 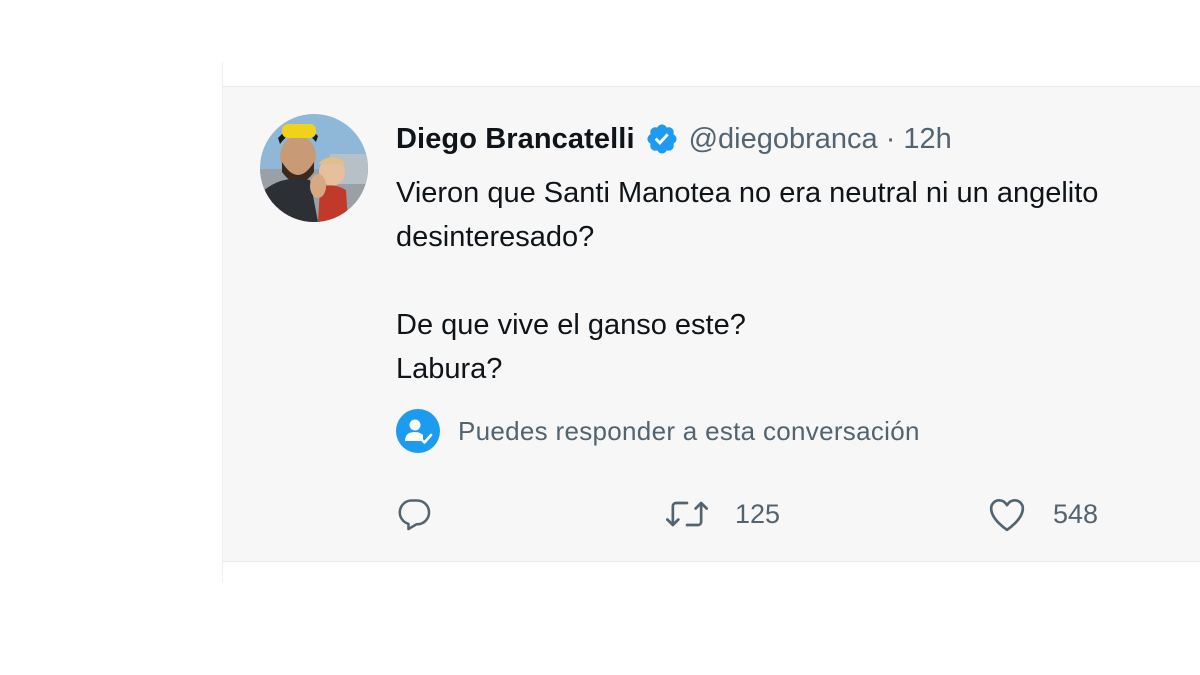 What do you see at coordinates (783, 139) in the screenshot?
I see `author-handle: @diegobranca` at bounding box center [783, 139].